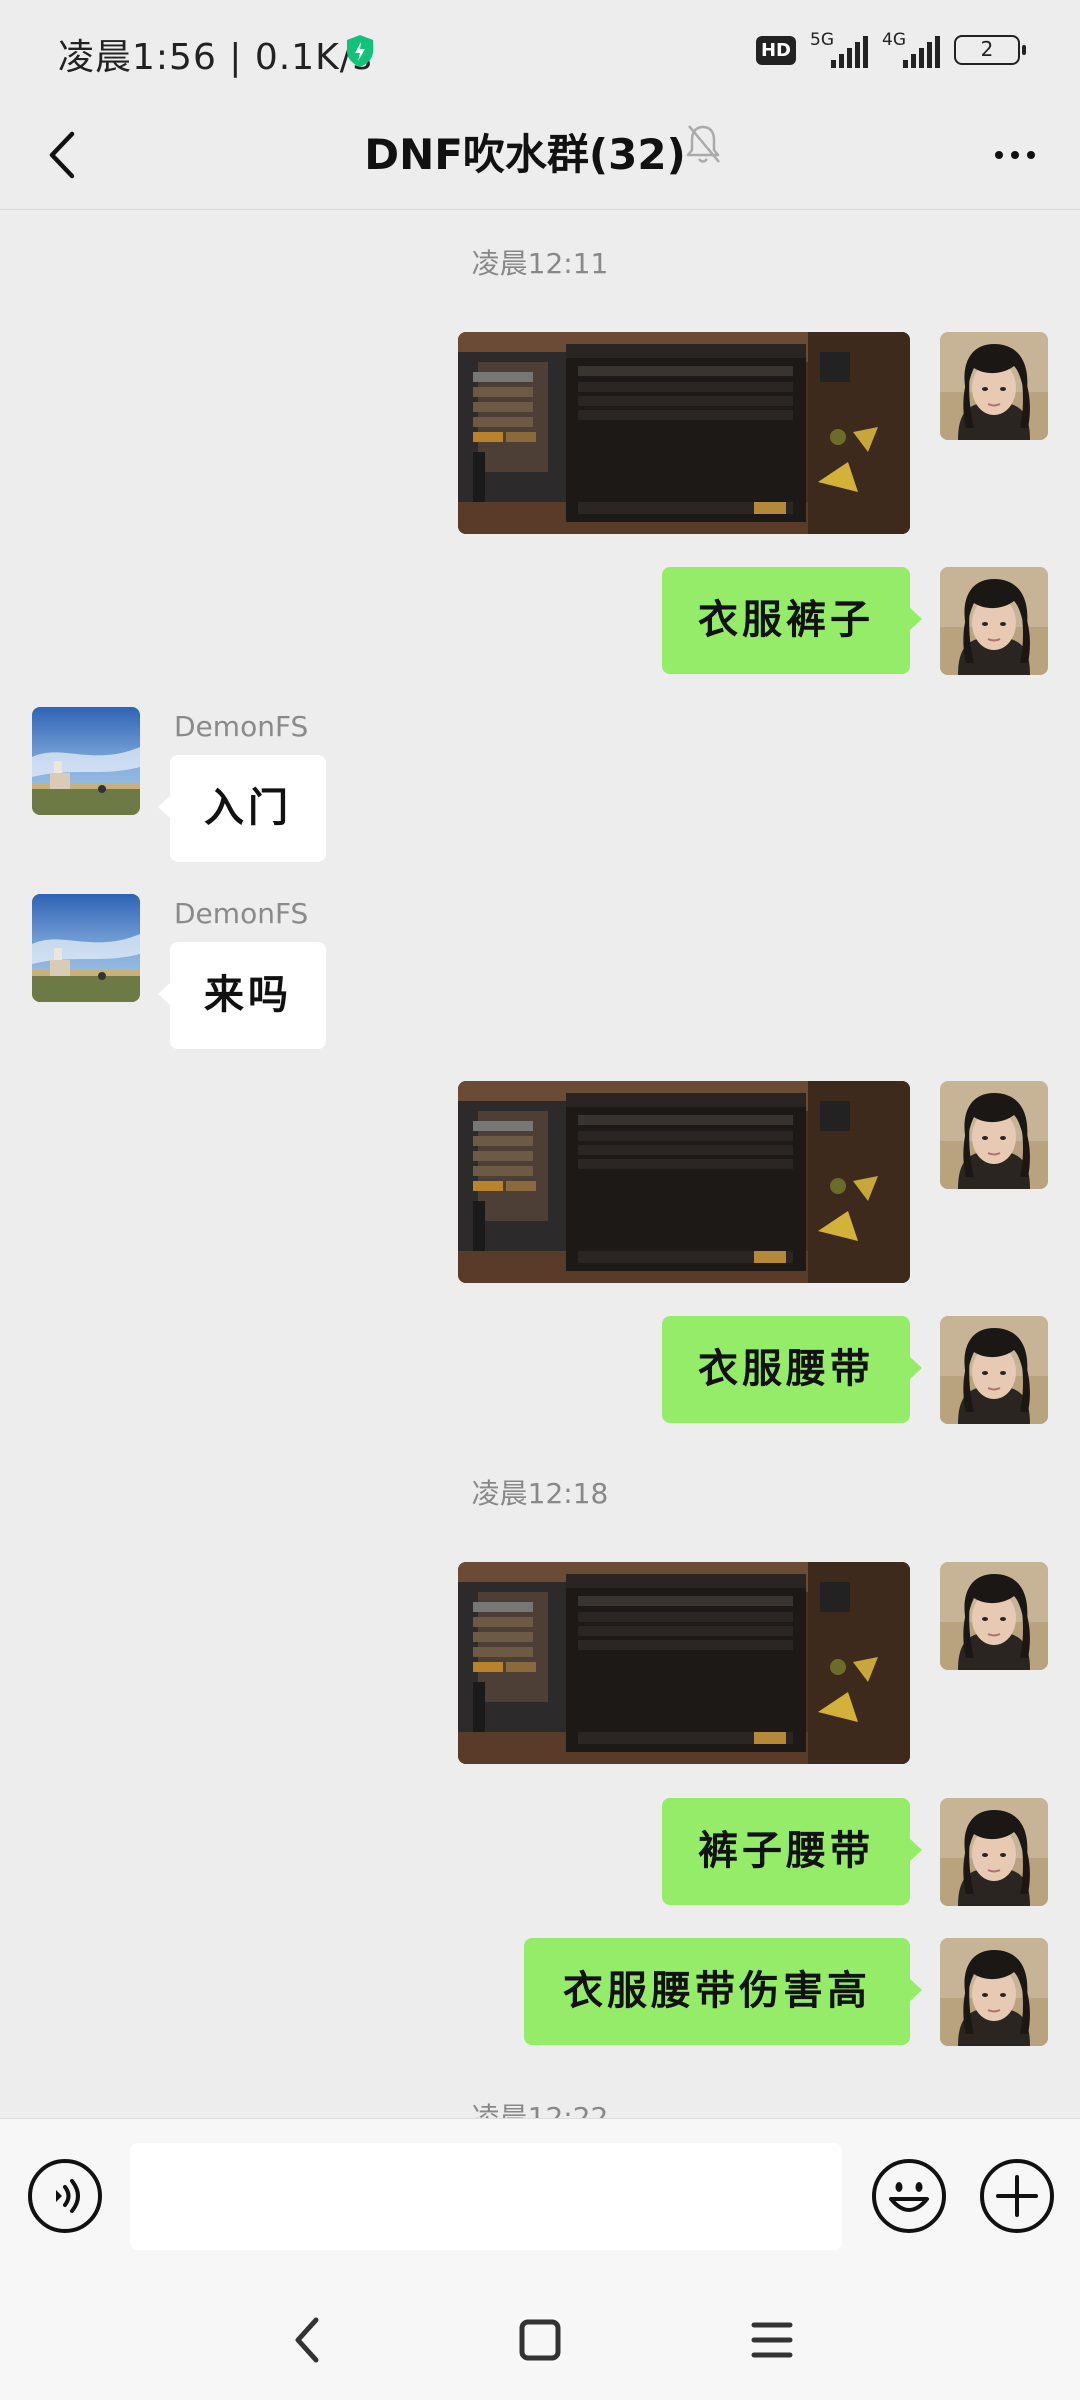 The image size is (1080, 2400). Describe the element at coordinates (723, 1991) in the screenshot. I see `message-bubble: 衣服腰带伤害高` at that location.